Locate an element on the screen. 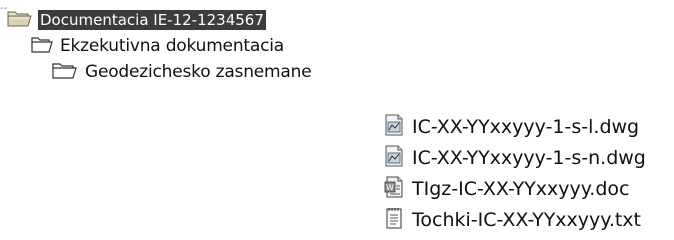 Image resolution: width=674 pixels, height=240 pixels. file-item-4-label: Tochki-IC-XX-YYxxyyy.txt is located at coordinates (527, 220).